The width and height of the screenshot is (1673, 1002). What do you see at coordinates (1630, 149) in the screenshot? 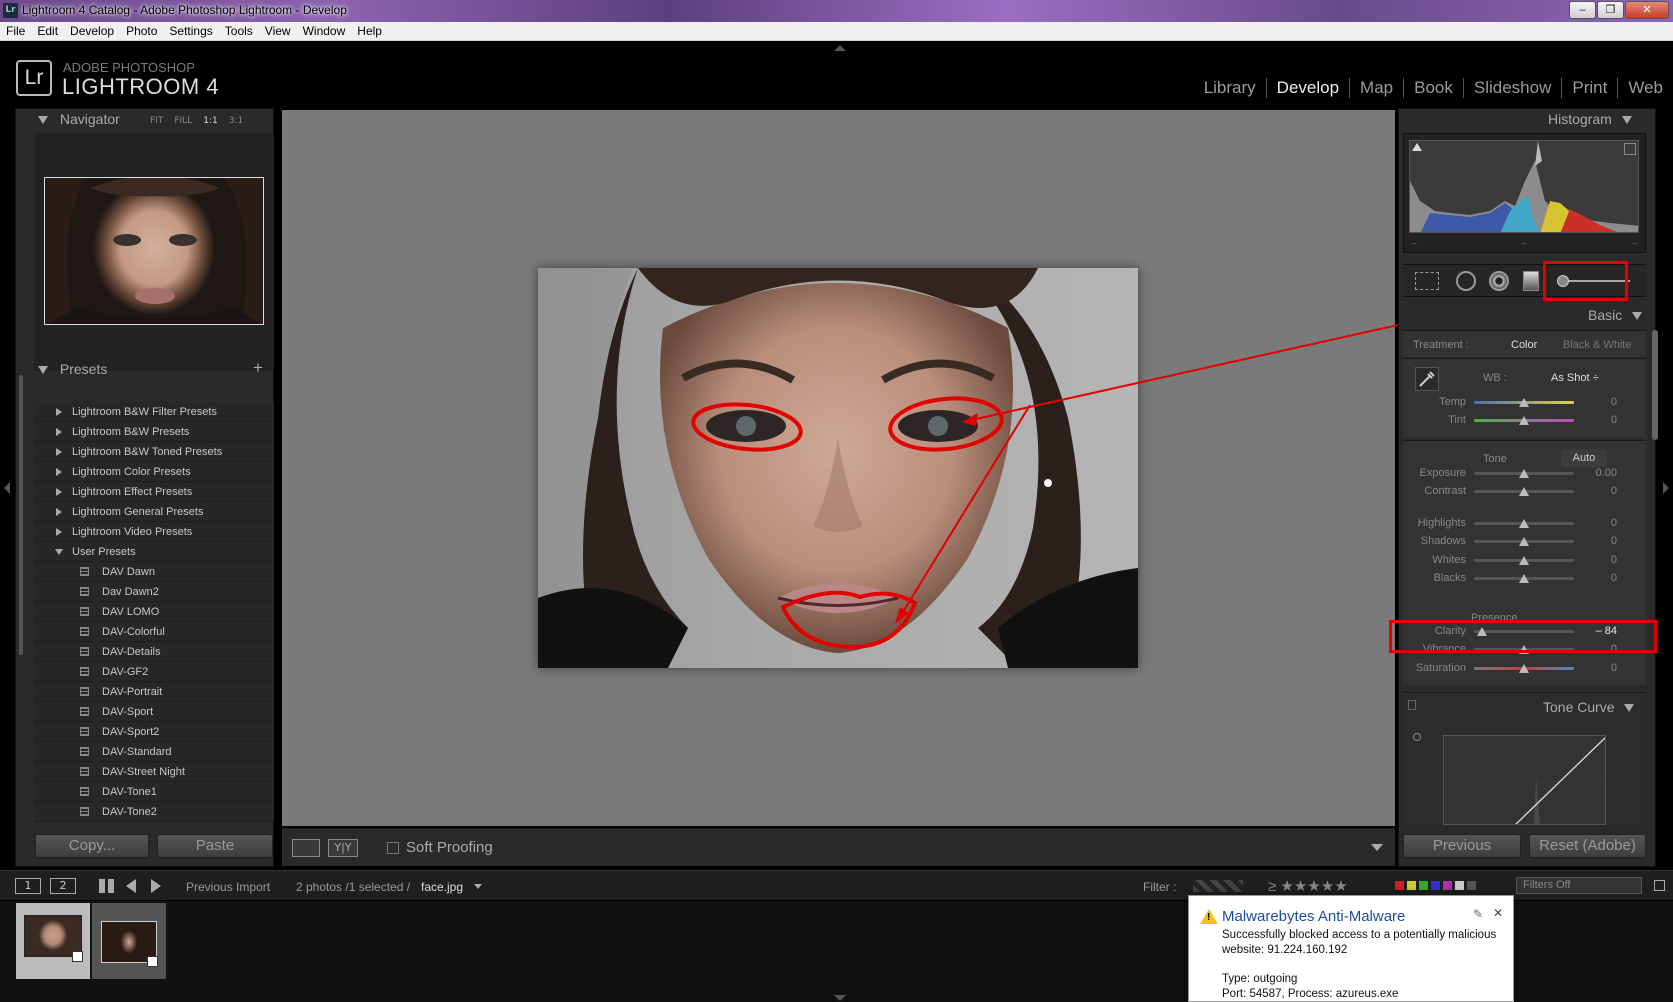
I see `highlight-clipping-icon` at bounding box center [1630, 149].